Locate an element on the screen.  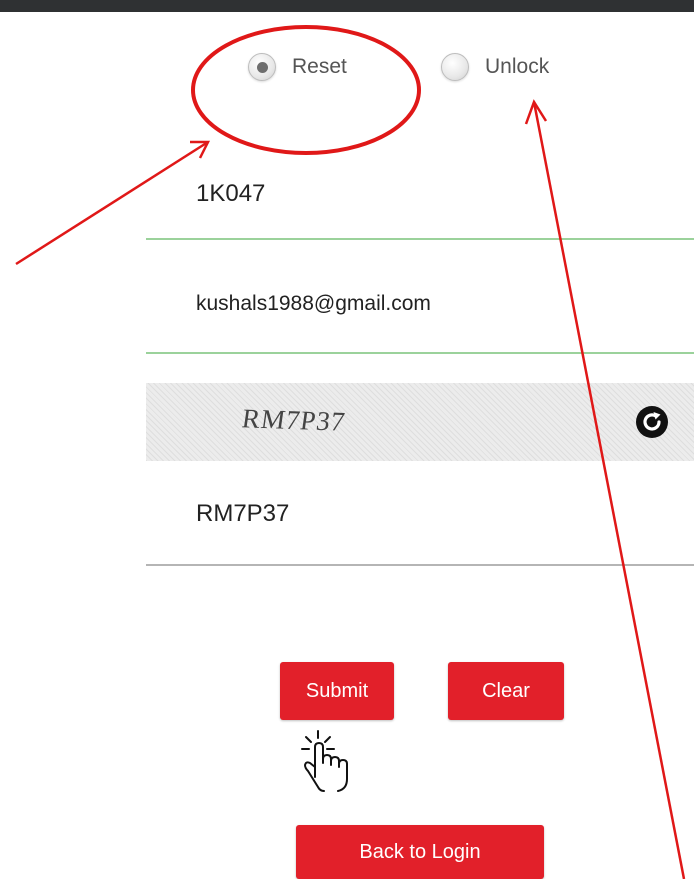
captcha-image: RM7P37 is located at coordinates (420, 422).